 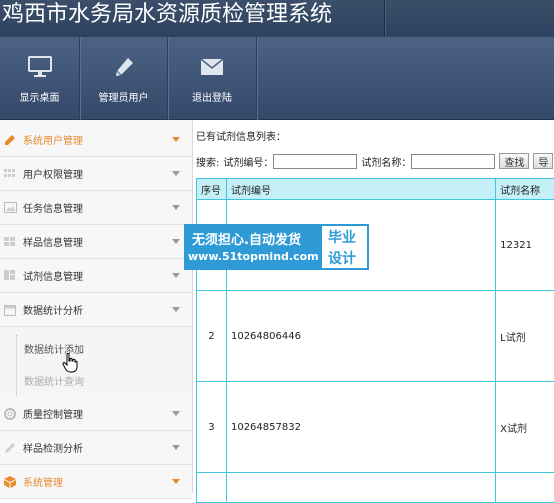 I want to click on sidebar-item-system-management: 系统管理, so click(x=96, y=482).